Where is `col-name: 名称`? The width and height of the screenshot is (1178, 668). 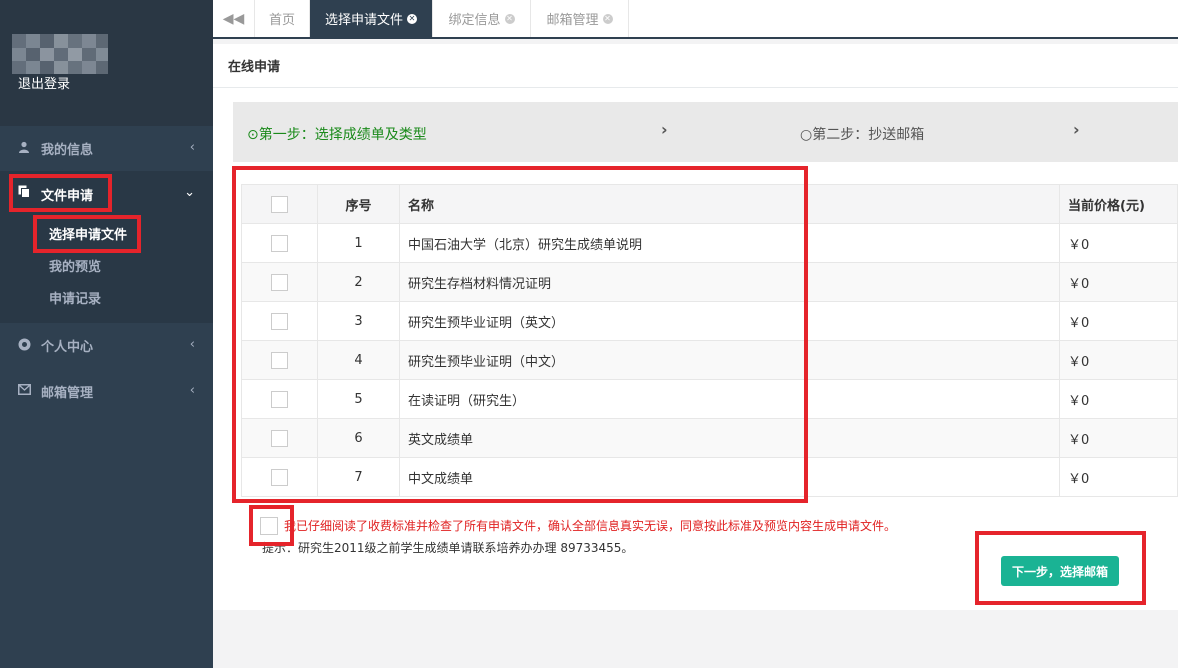 col-name: 名称 is located at coordinates (729, 204).